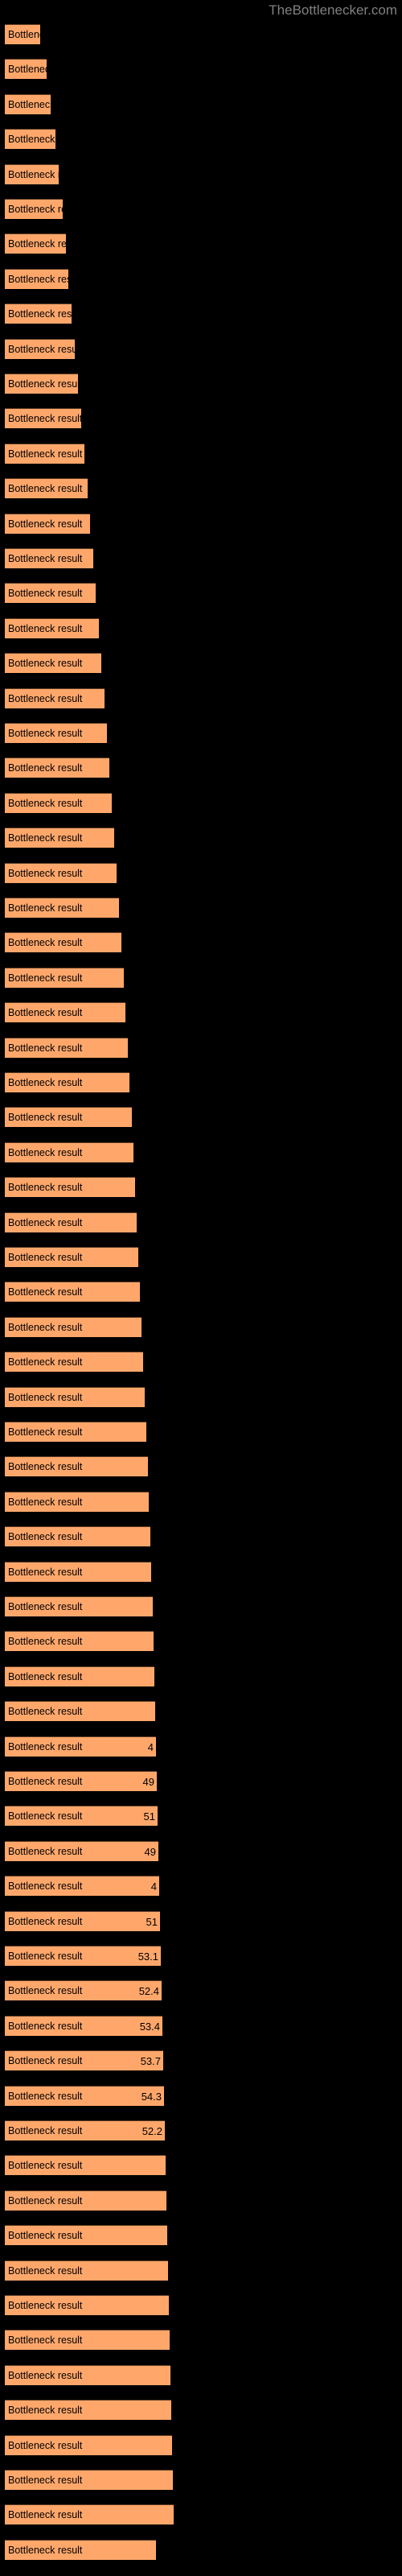 This screenshot has height=2576, width=402. What do you see at coordinates (84, 2060) in the screenshot?
I see `bar: Bottleneck result 53.7` at bounding box center [84, 2060].